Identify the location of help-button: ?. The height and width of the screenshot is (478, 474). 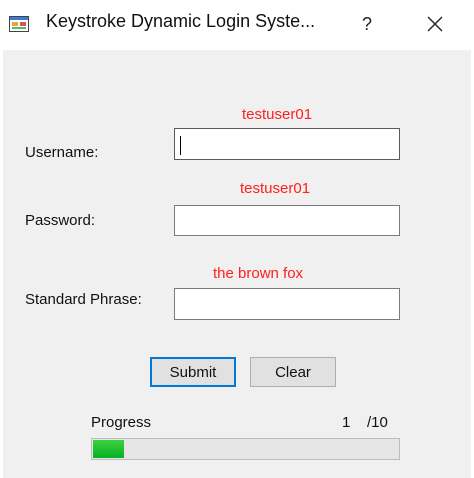
(367, 24).